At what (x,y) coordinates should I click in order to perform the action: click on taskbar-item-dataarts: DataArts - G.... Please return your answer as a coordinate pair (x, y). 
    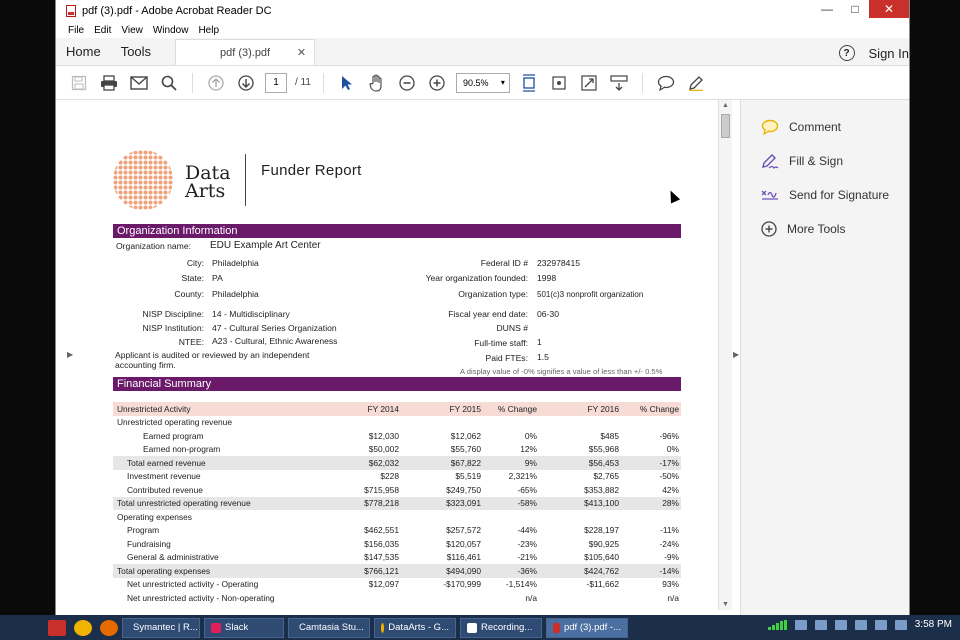
    Looking at the image, I should click on (415, 627).